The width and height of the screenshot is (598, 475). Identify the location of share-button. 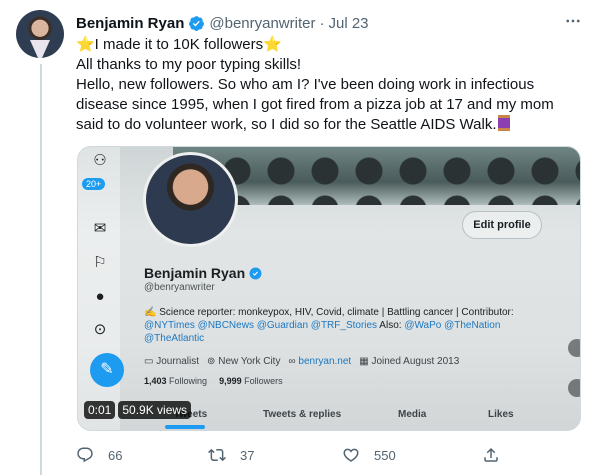
(491, 455).